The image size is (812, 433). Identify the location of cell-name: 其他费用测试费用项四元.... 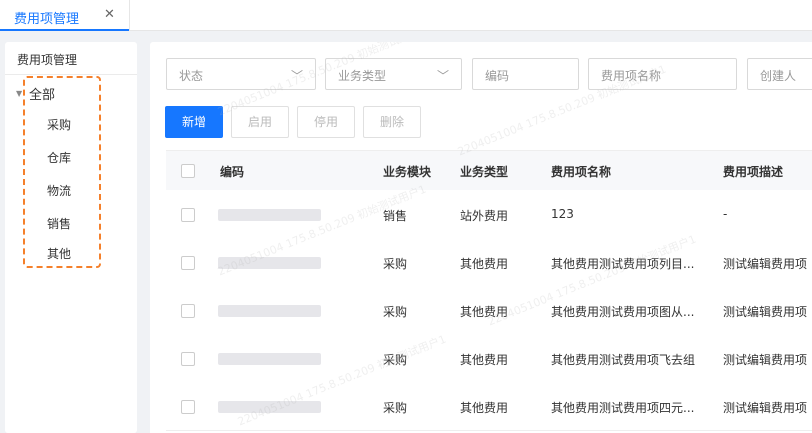
(623, 408).